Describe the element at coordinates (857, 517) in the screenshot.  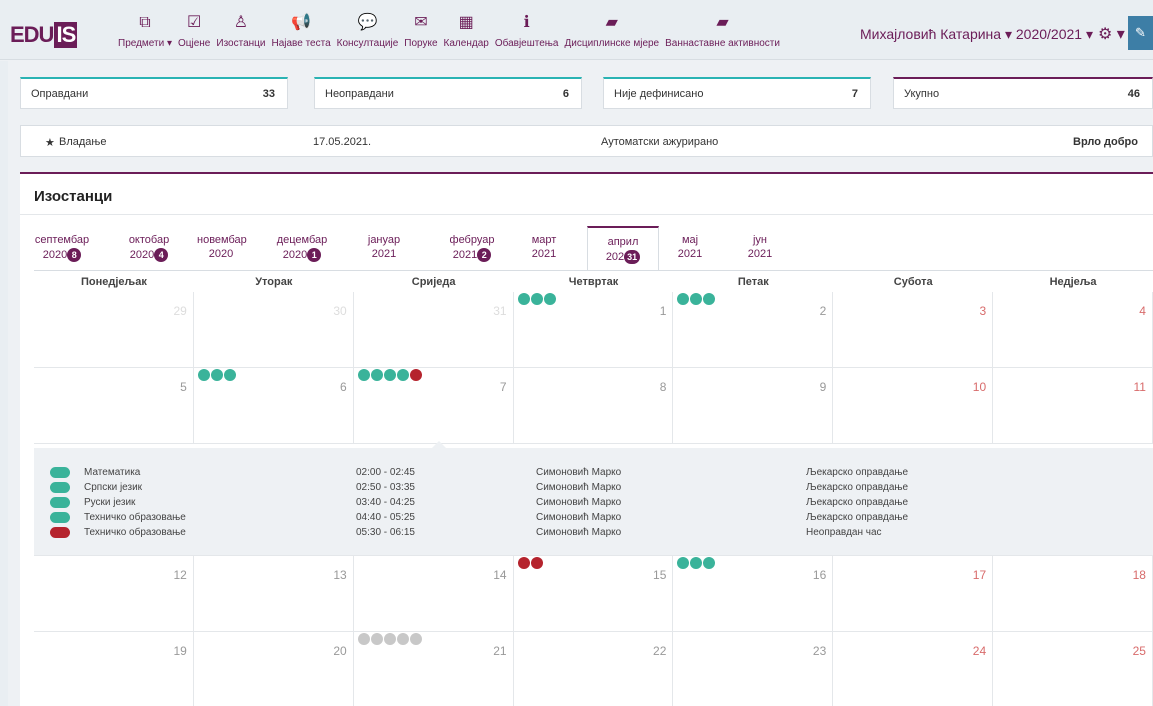
I see `detail-reason: Љекарско оправдање` at that location.